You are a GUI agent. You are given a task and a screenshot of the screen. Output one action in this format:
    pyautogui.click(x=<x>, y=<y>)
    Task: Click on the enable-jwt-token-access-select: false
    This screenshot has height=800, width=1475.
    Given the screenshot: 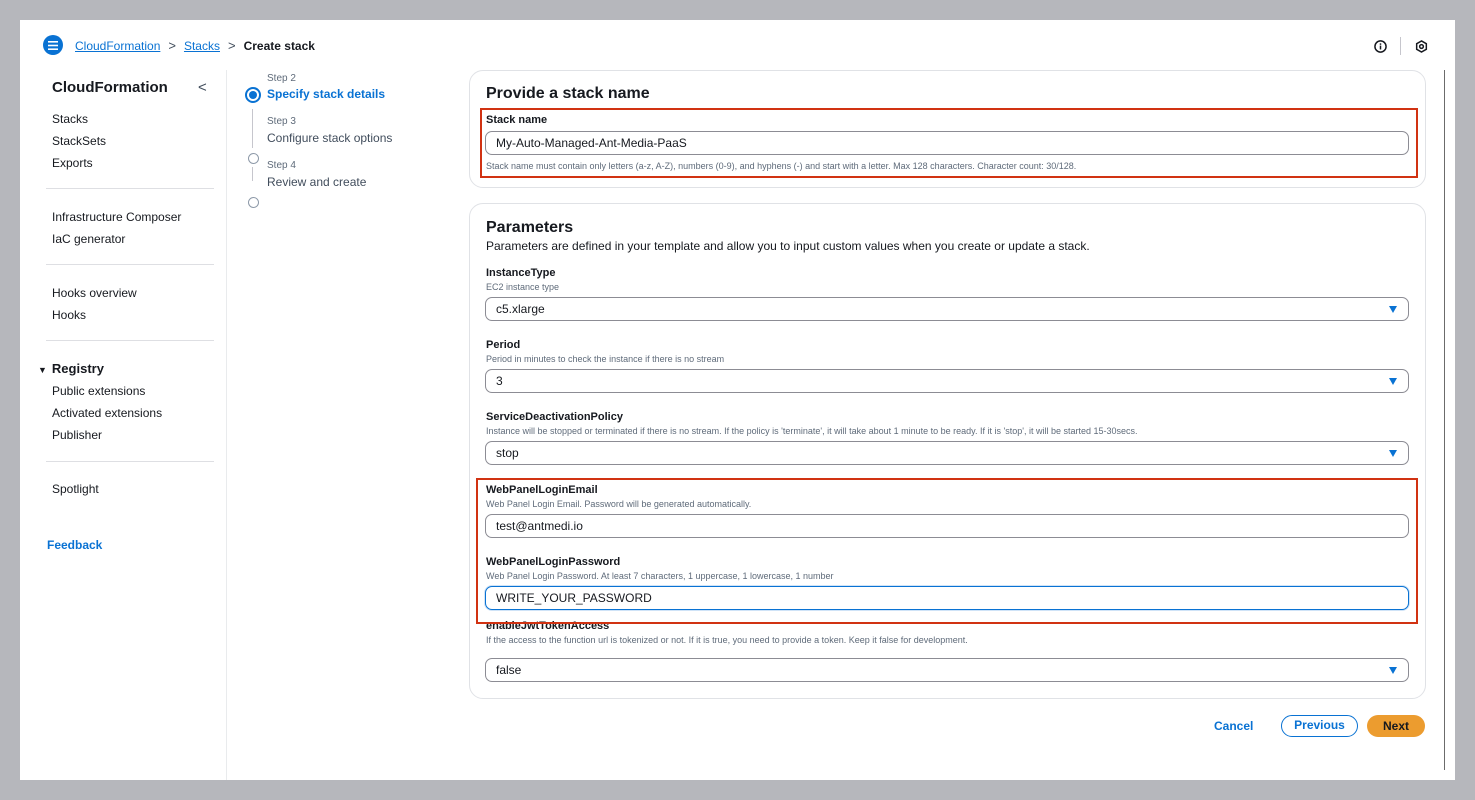 What is the action you would take?
    pyautogui.click(x=947, y=670)
    